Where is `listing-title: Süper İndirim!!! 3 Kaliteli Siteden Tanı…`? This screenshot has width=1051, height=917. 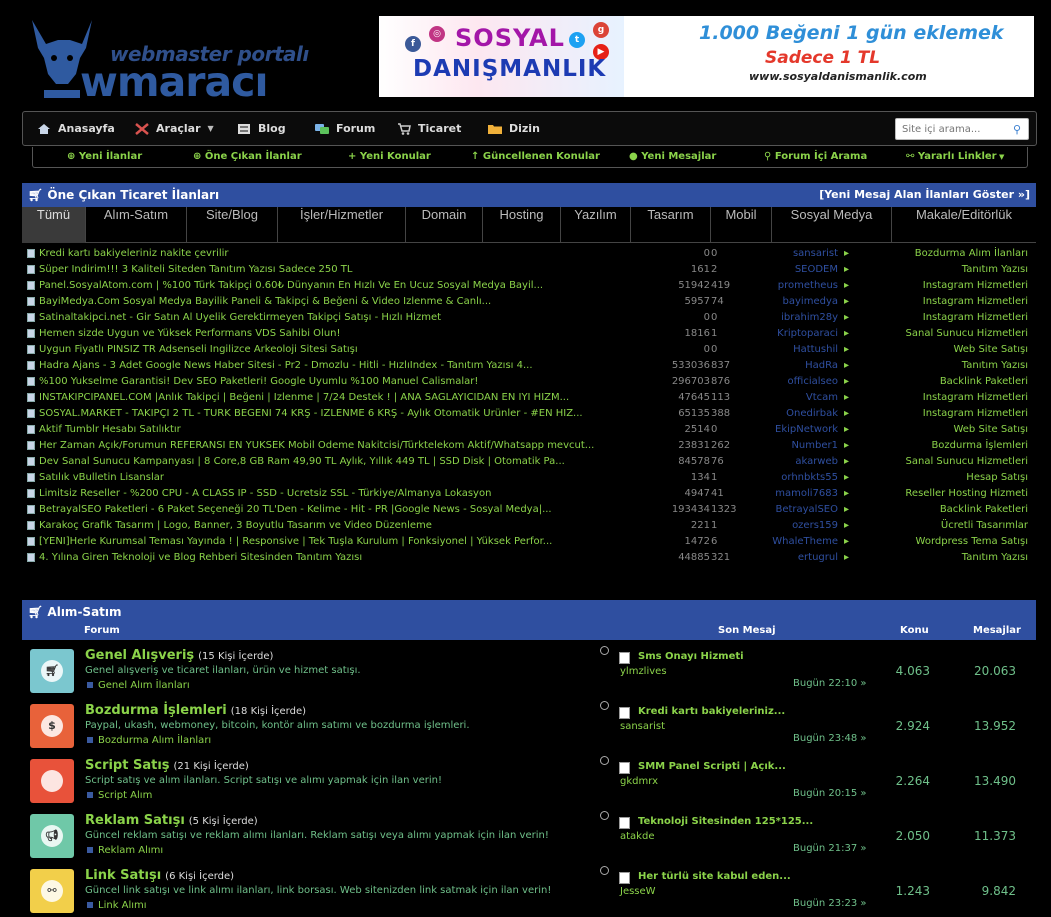 listing-title: Süper İndirim!!! 3 Kaliteli Siteden Tanı… is located at coordinates (329, 269).